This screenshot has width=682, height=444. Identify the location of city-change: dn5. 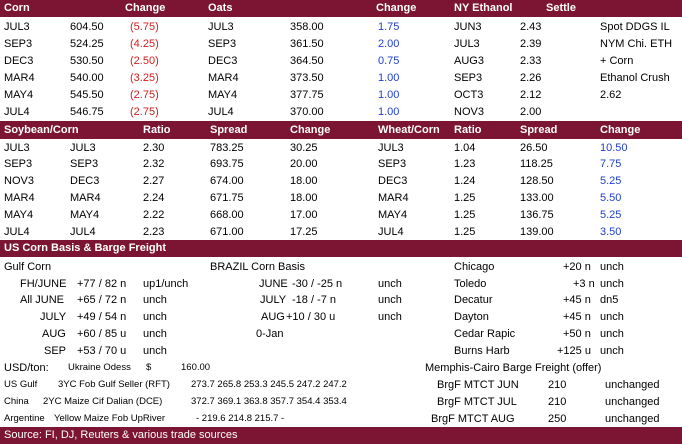
(609, 300).